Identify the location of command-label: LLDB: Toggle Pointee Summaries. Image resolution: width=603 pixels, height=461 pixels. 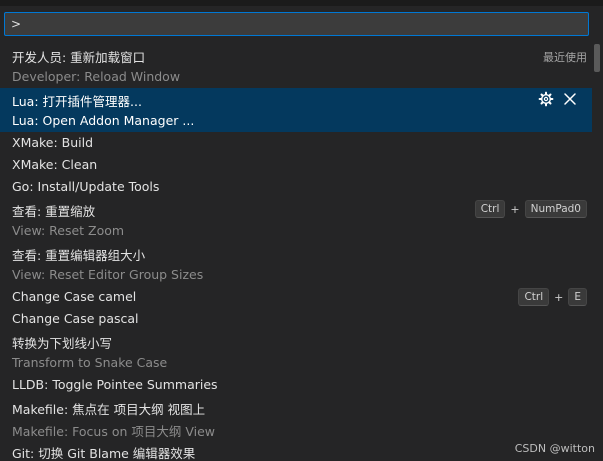
(115, 384).